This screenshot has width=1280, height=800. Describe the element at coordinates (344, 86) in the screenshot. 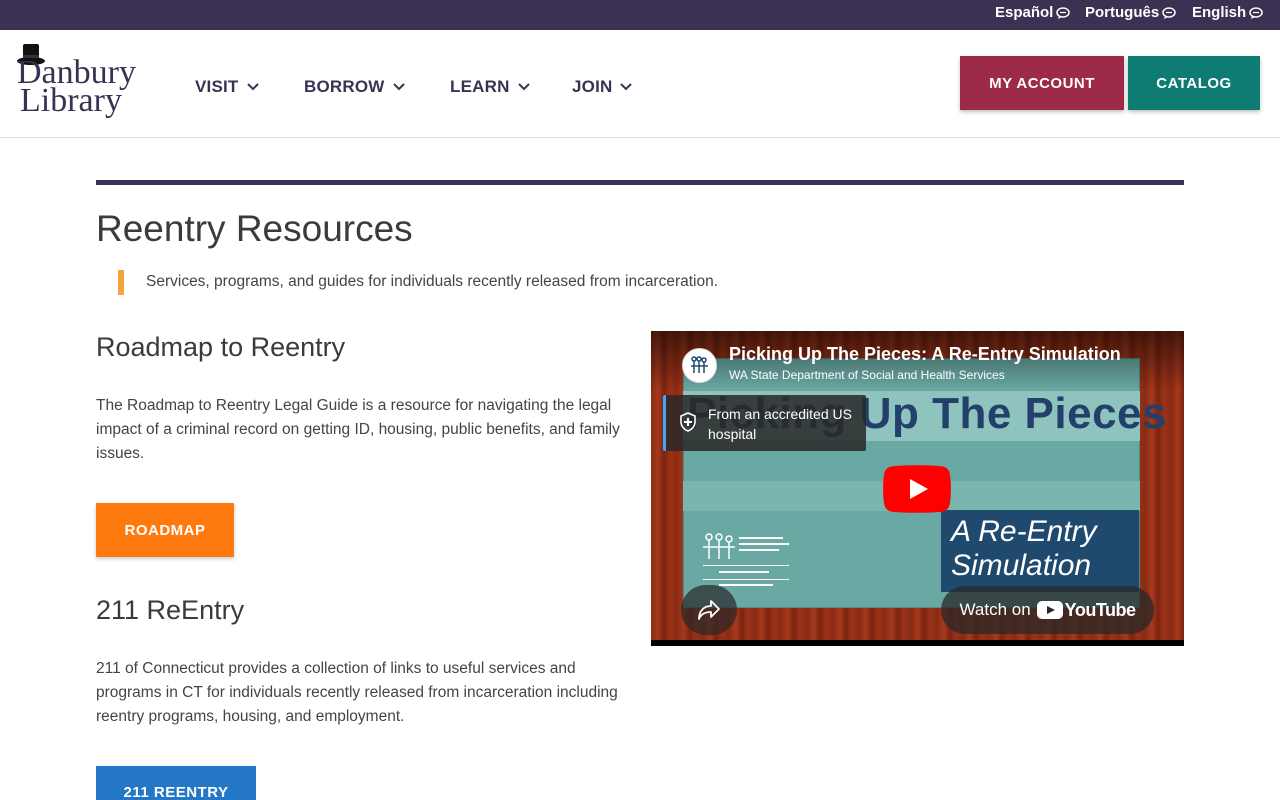

I see `nav-label: BORROW` at that location.